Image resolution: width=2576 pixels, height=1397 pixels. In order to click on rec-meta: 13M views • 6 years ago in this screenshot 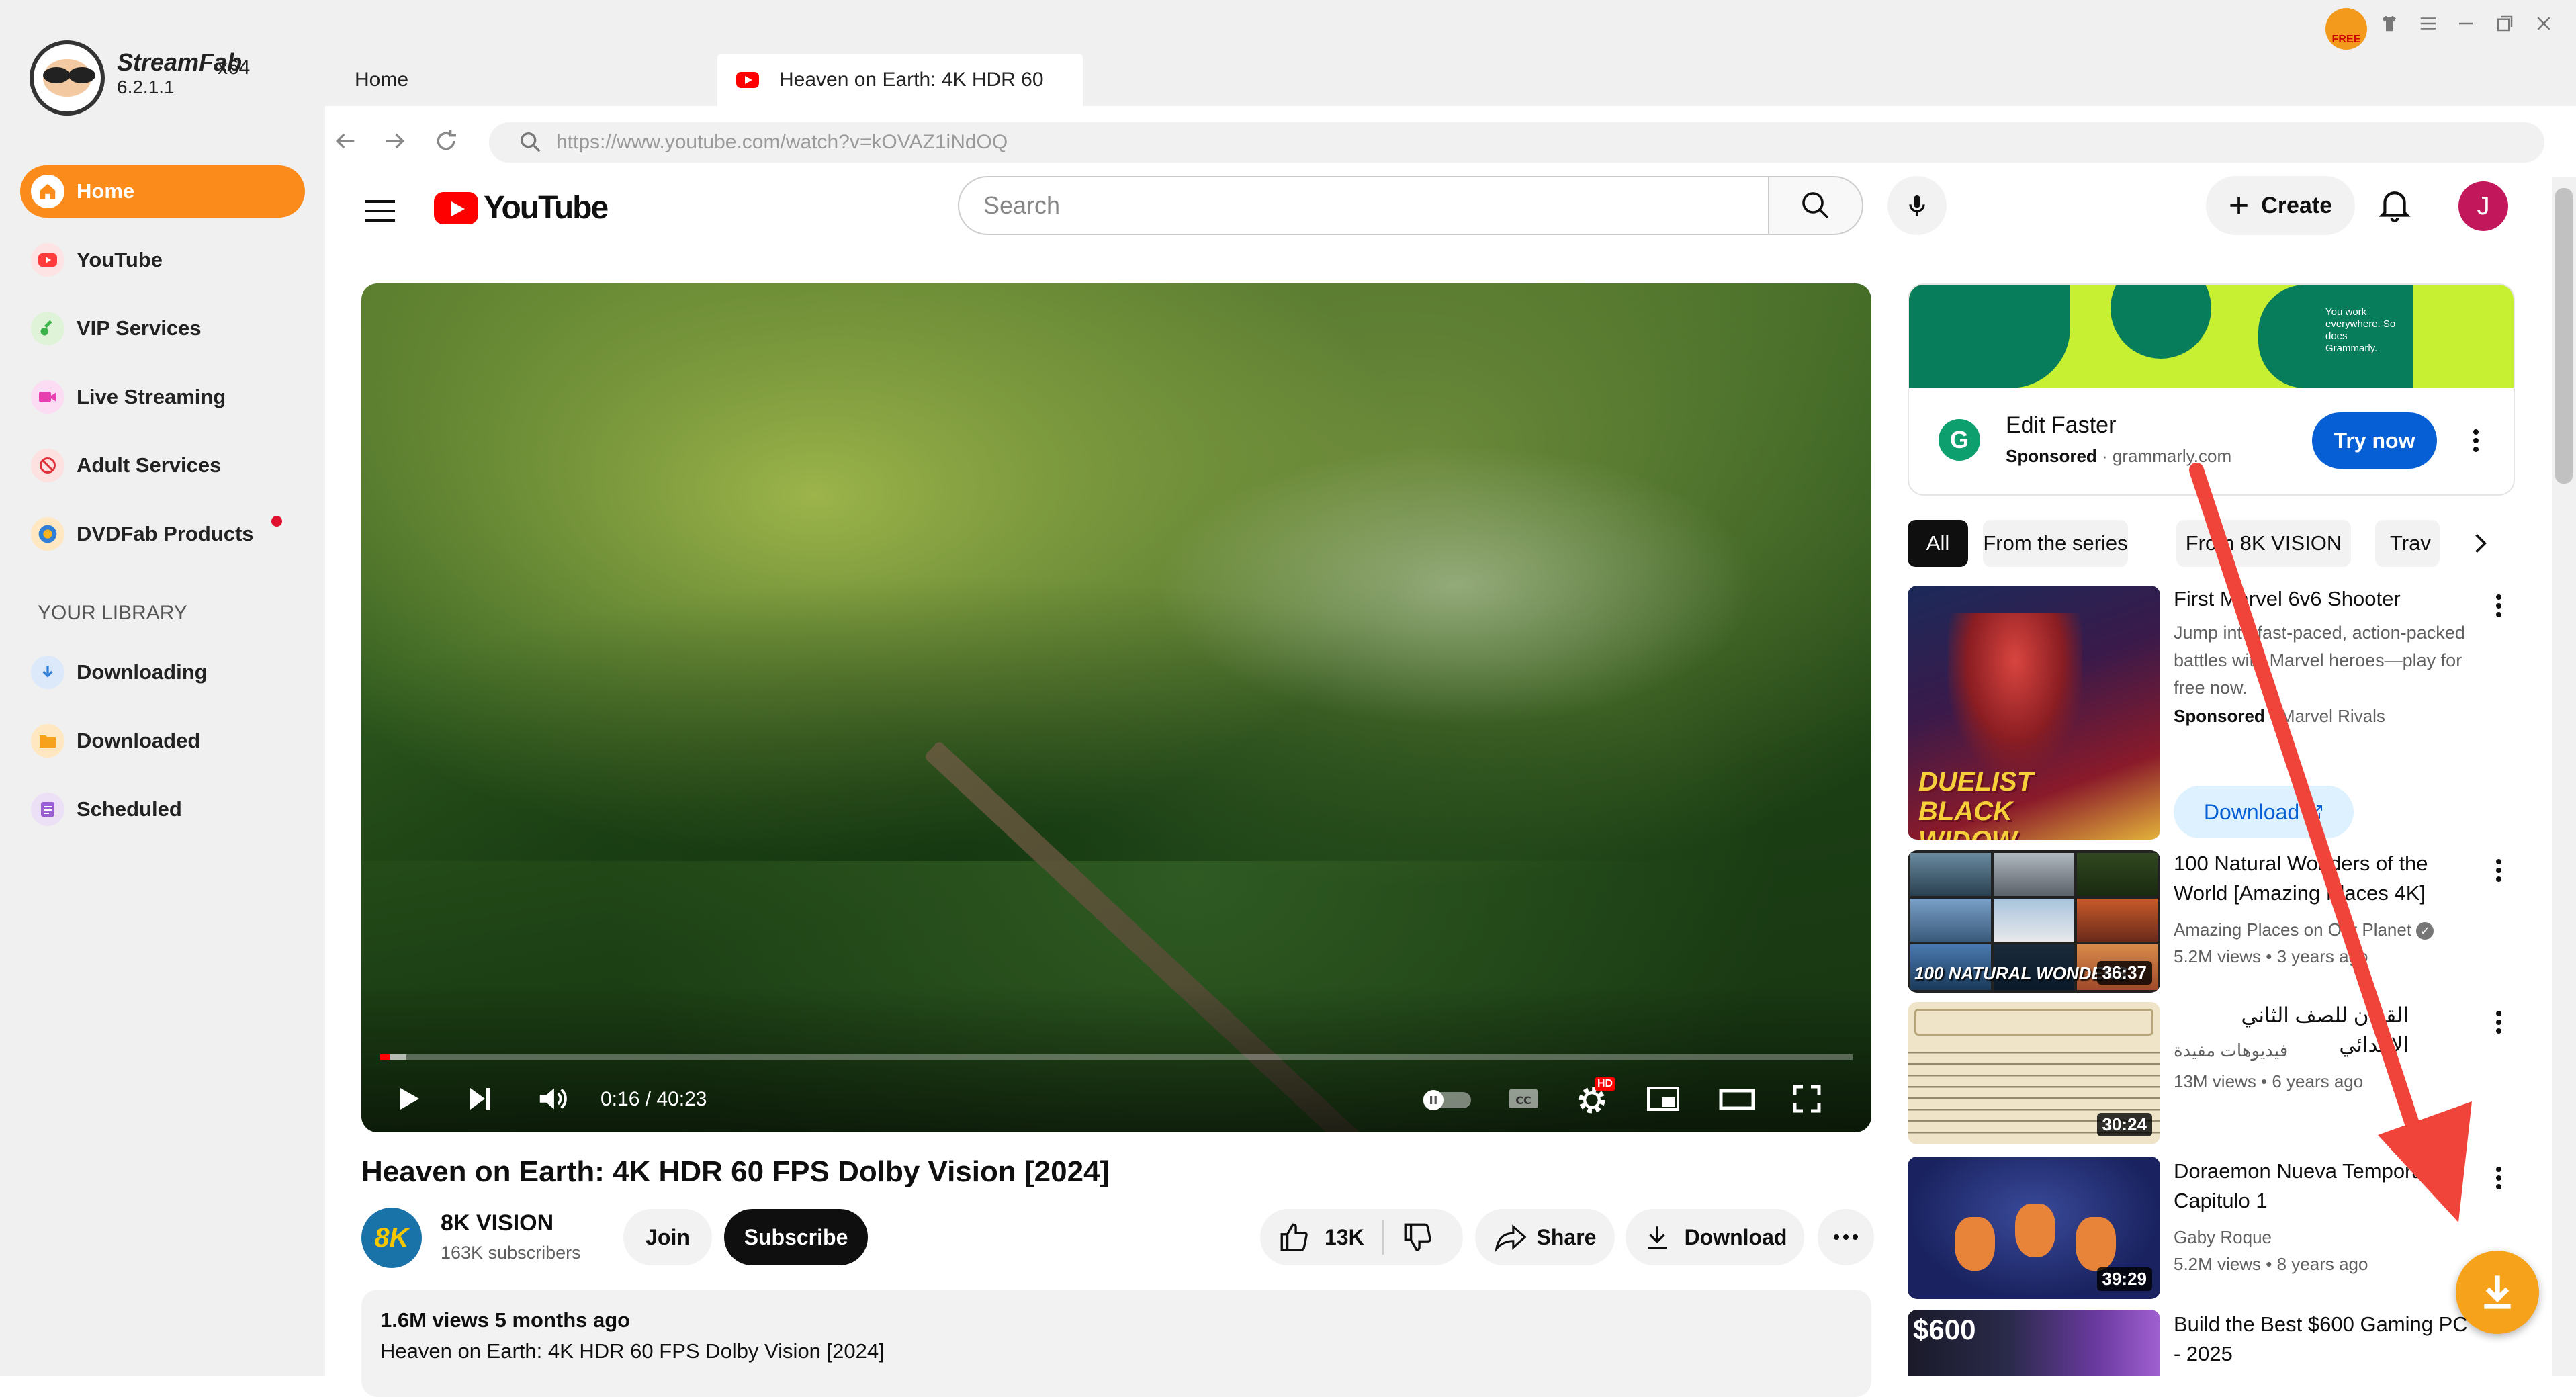, I will do `click(2269, 1081)`.